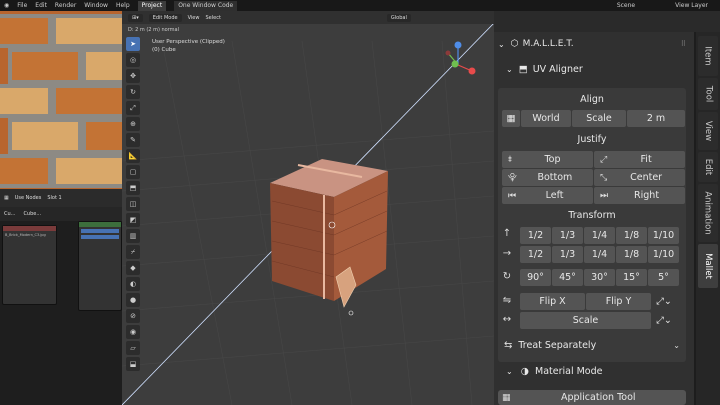 Image resolution: width=720 pixels, height=405 pixels. Describe the element at coordinates (639, 159) in the screenshot. I see `justify-fit-button: ⤢ Fit` at that location.